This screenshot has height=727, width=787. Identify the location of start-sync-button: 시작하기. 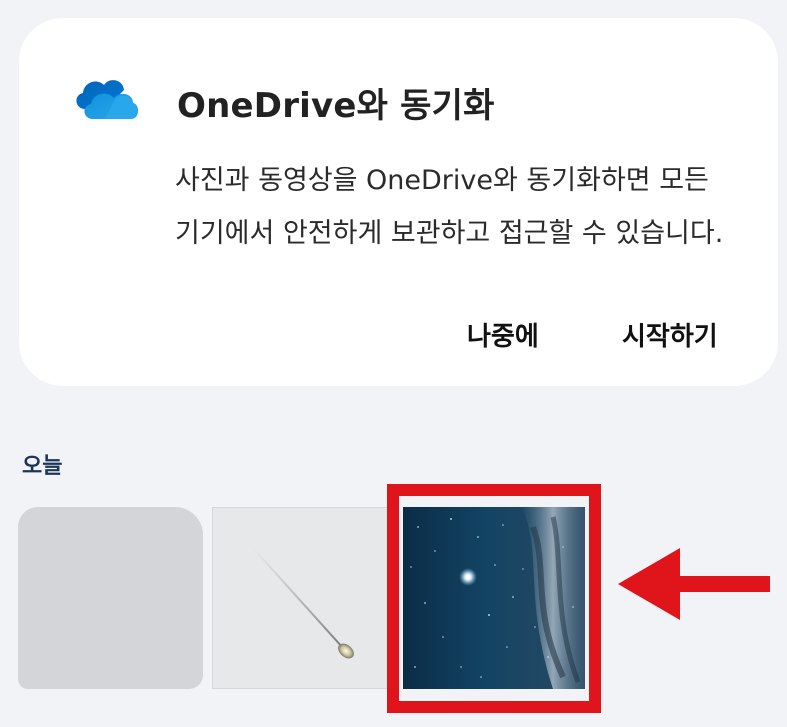
(670, 334).